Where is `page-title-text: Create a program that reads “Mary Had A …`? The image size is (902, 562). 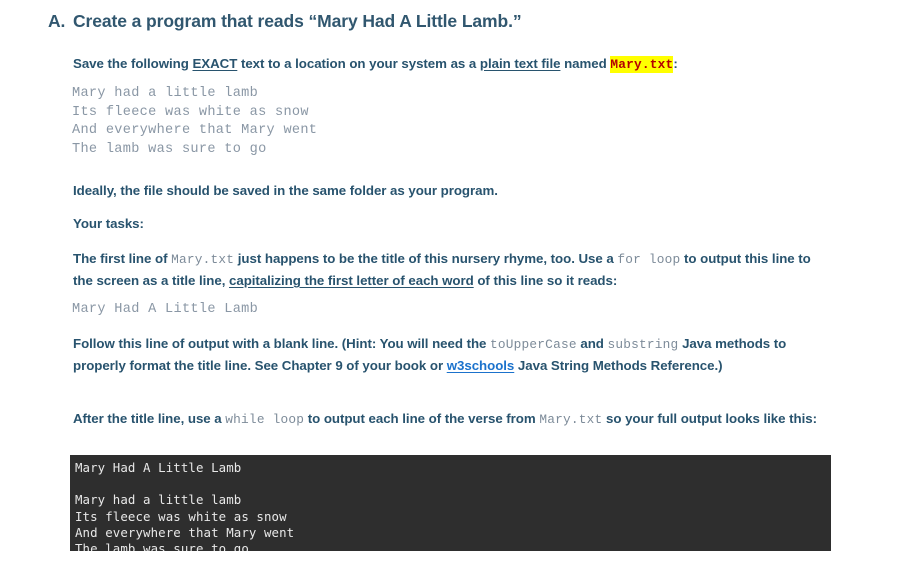
page-title-text: Create a program that reads “Mary Had A … is located at coordinates (297, 21).